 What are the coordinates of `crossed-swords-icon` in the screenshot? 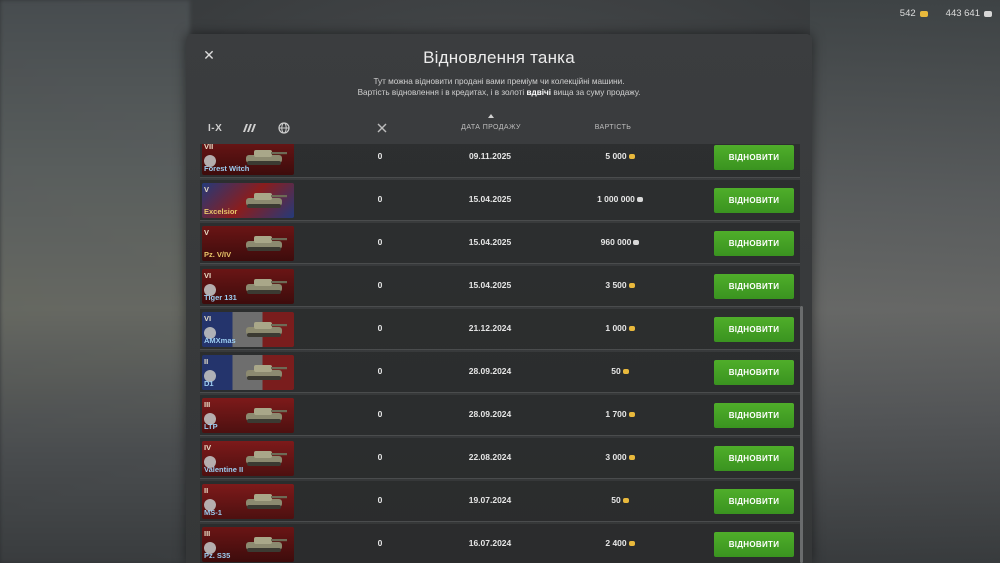 It's located at (382, 128).